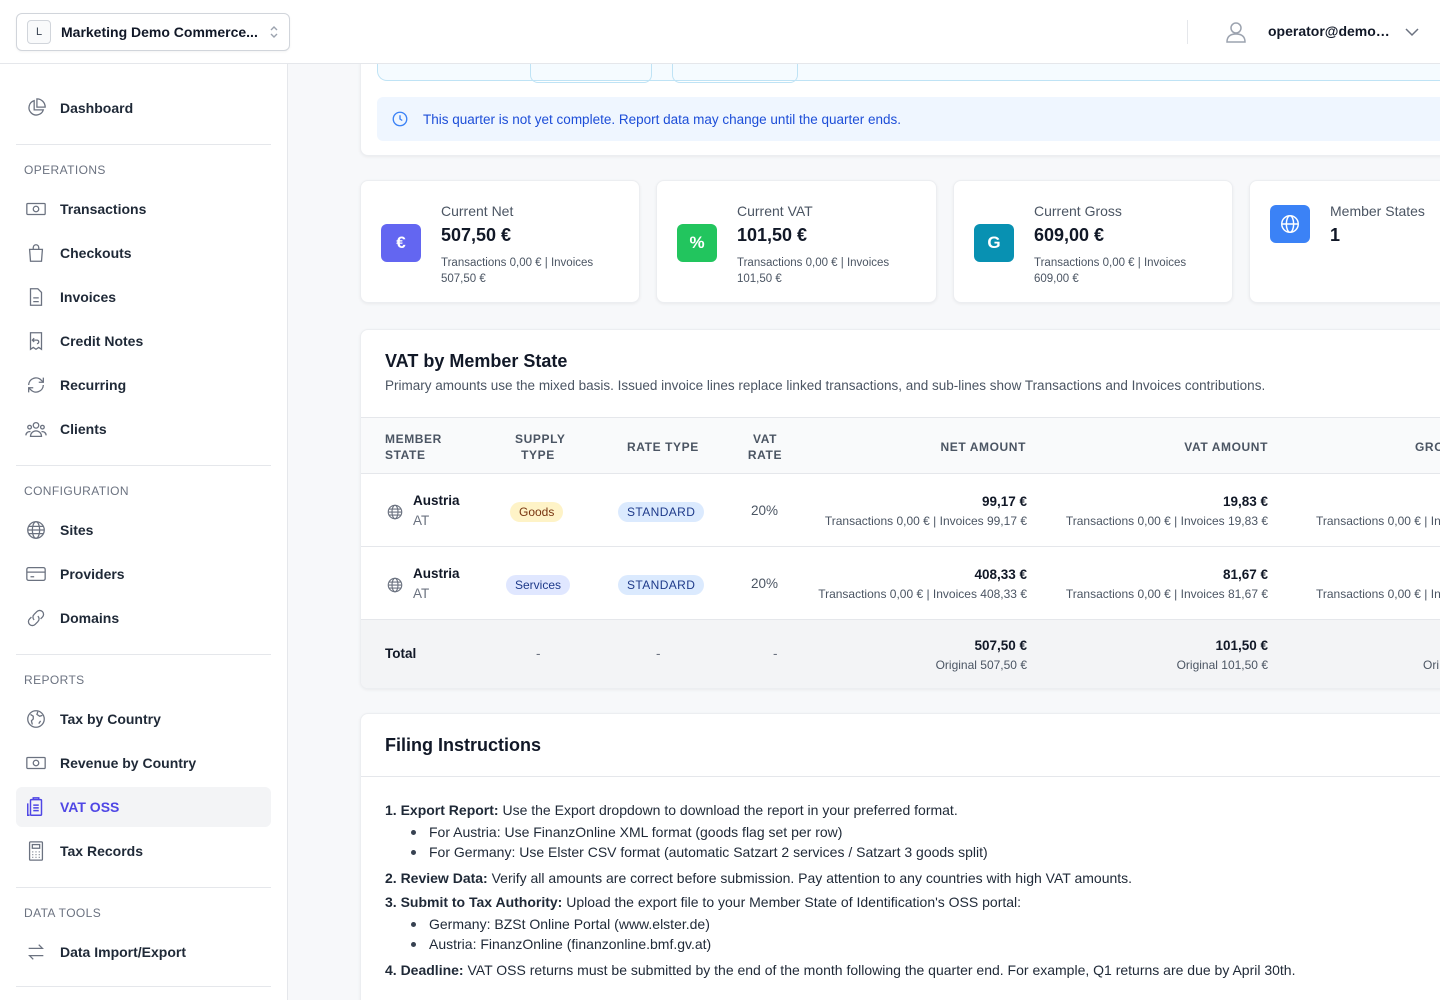 This screenshot has width=1440, height=1000. Describe the element at coordinates (97, 108) in the screenshot. I see `sidebar-item-label: Dashboard` at that location.